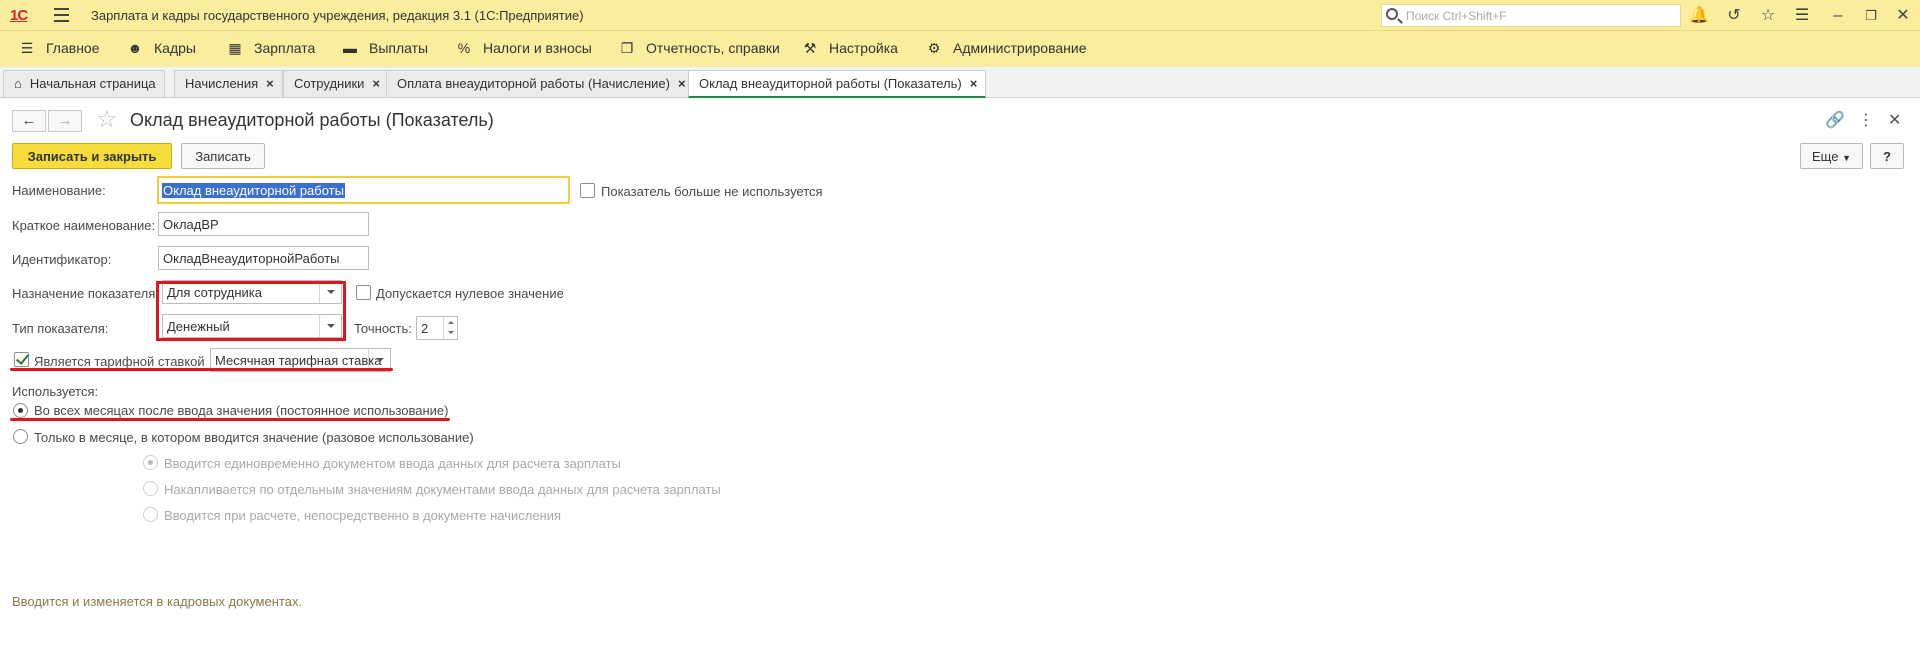 This screenshot has height=646, width=1920. I want to click on forward-button: →, so click(65, 121).